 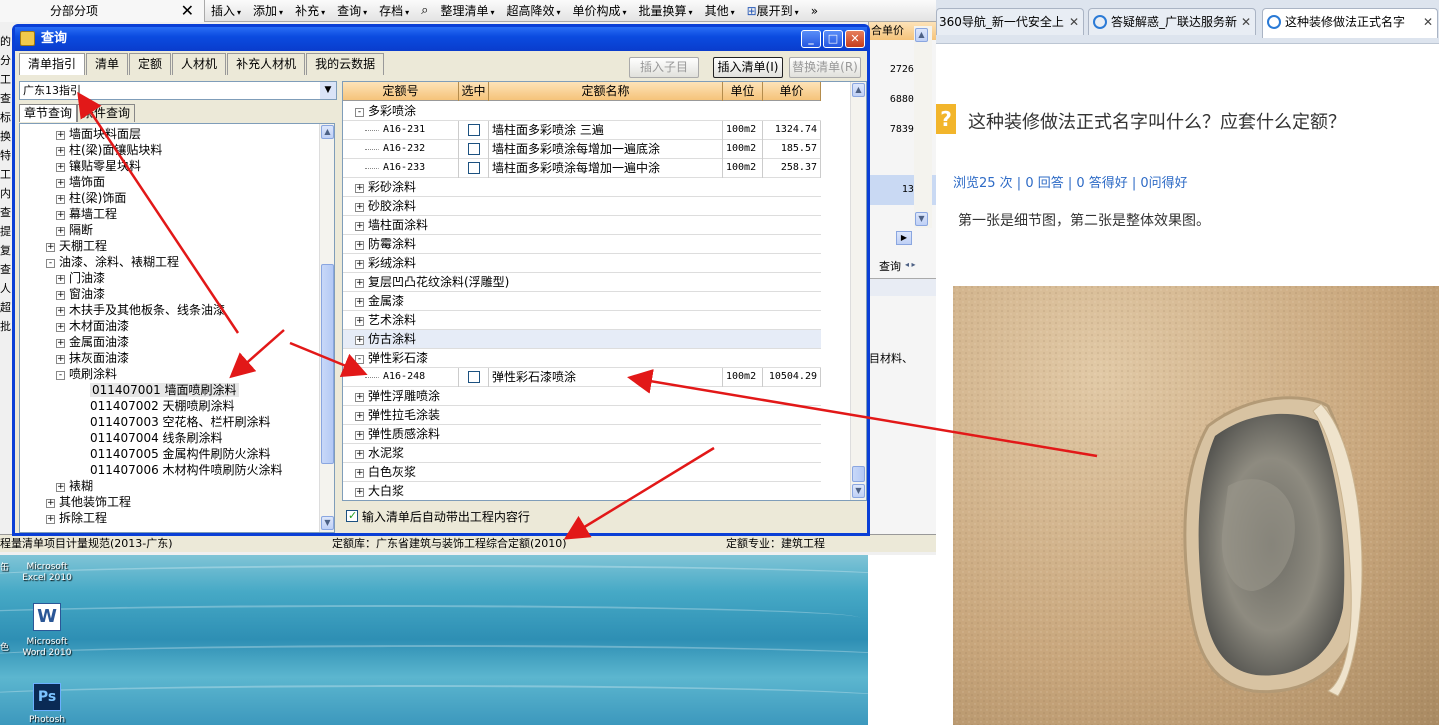 What do you see at coordinates (923, 127) in the screenshot?
I see `bg-vertical-scrollbar: ▲ ▼` at bounding box center [923, 127].